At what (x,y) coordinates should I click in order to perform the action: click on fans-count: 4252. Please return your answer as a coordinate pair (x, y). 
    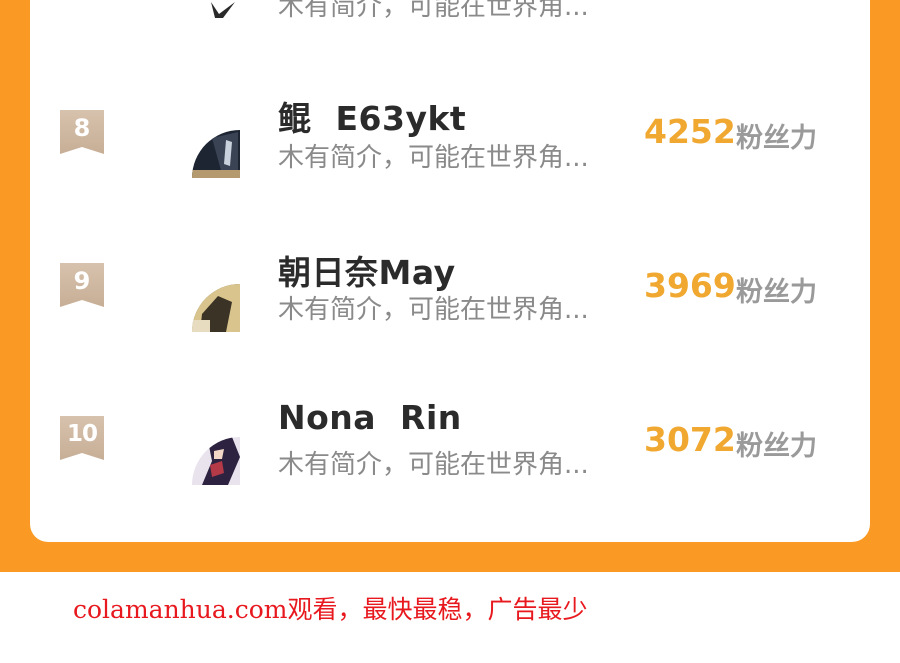
    Looking at the image, I should click on (690, 131).